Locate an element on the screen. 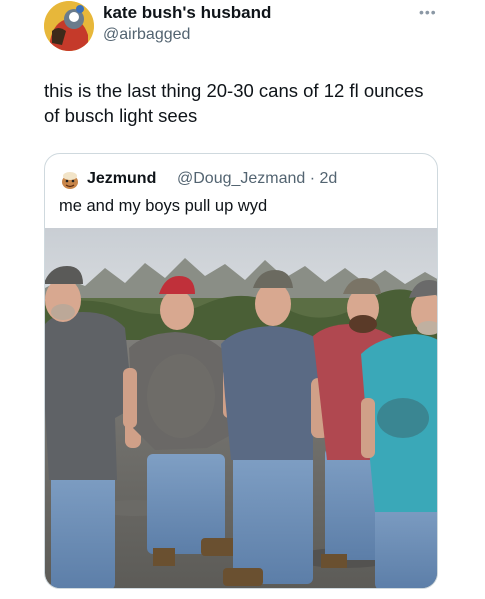  more-horizontal-icon: ••• is located at coordinates (428, 12).